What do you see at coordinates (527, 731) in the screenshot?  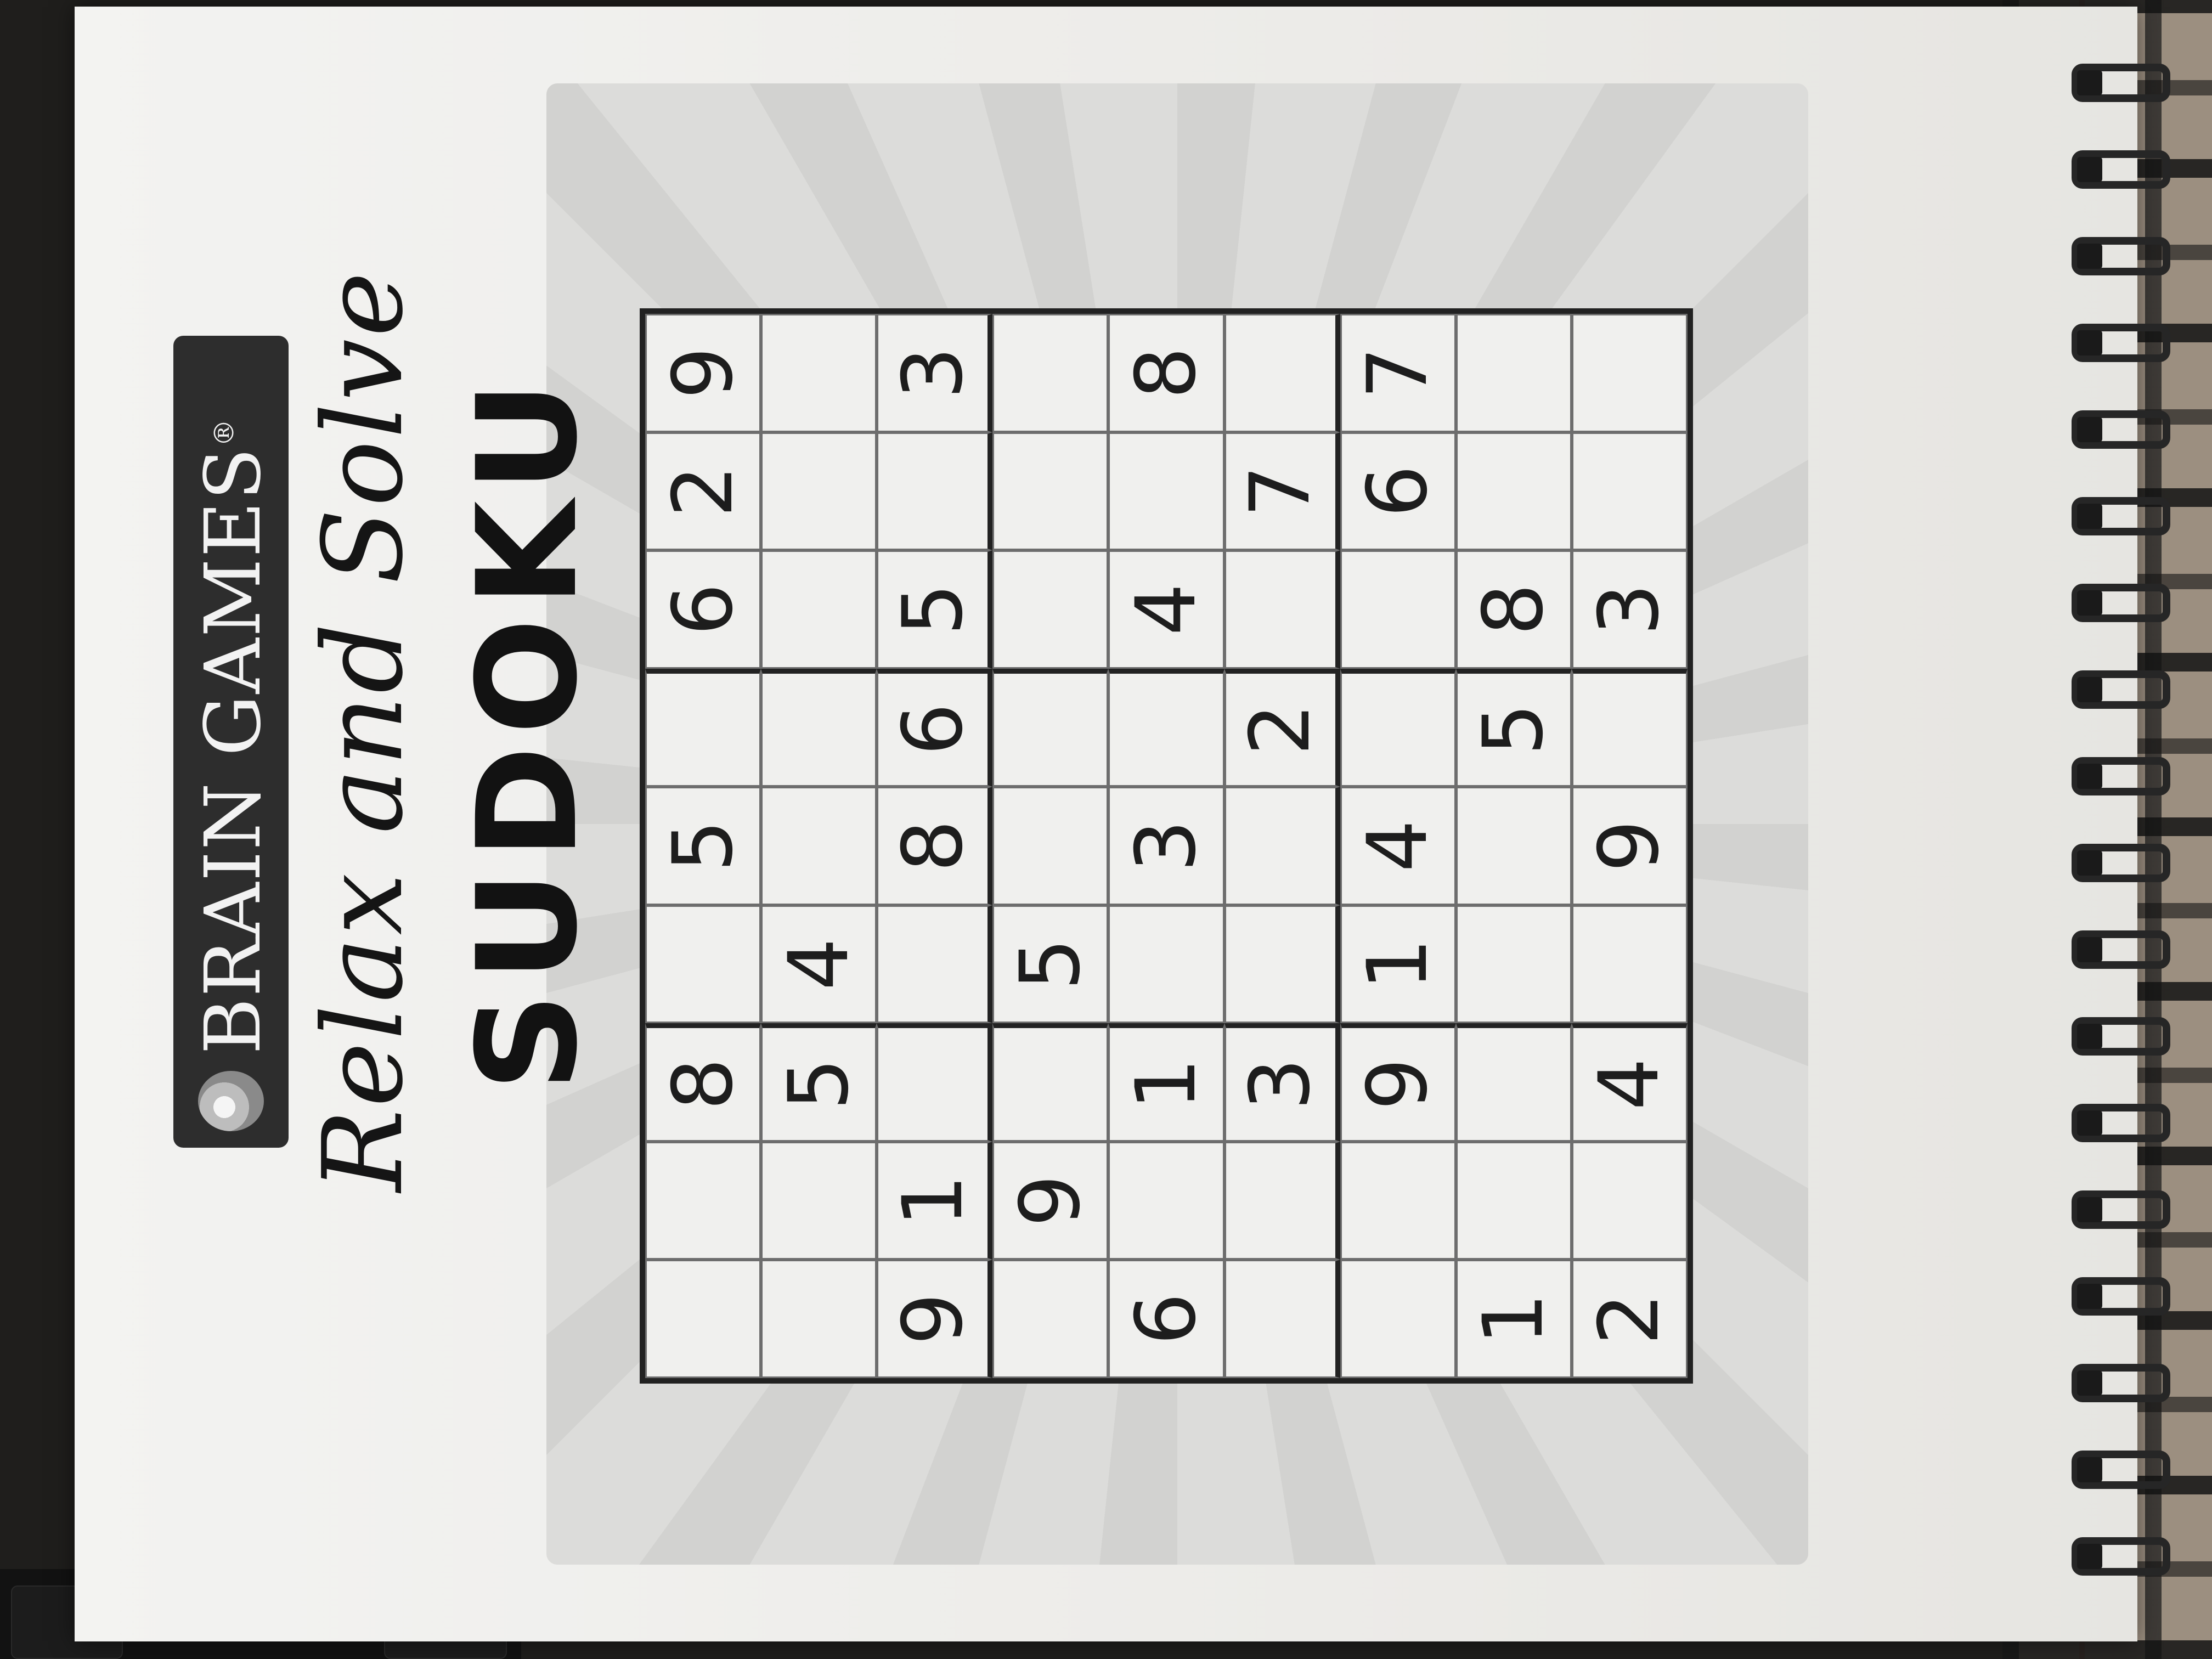 I see `page-title: SUDOKU` at bounding box center [527, 731].